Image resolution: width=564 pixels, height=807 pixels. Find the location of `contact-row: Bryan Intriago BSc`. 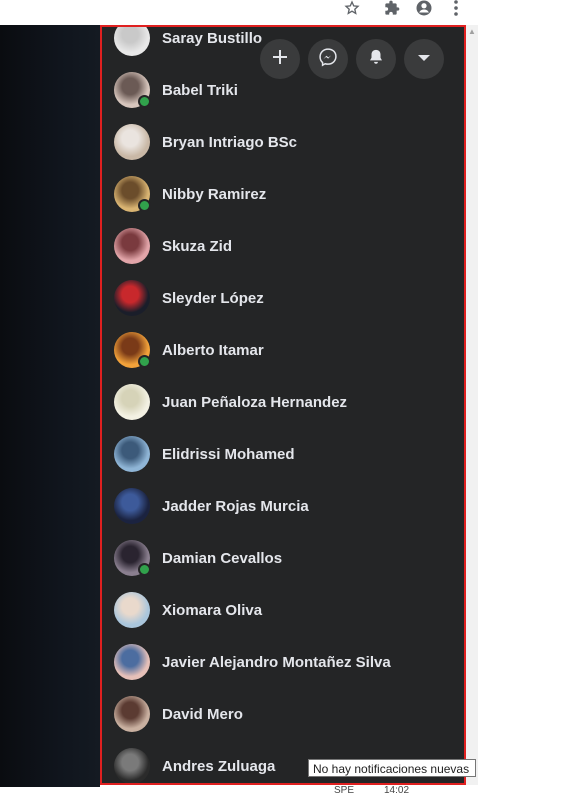

contact-row: Bryan Intriago BSc is located at coordinates (284, 142).